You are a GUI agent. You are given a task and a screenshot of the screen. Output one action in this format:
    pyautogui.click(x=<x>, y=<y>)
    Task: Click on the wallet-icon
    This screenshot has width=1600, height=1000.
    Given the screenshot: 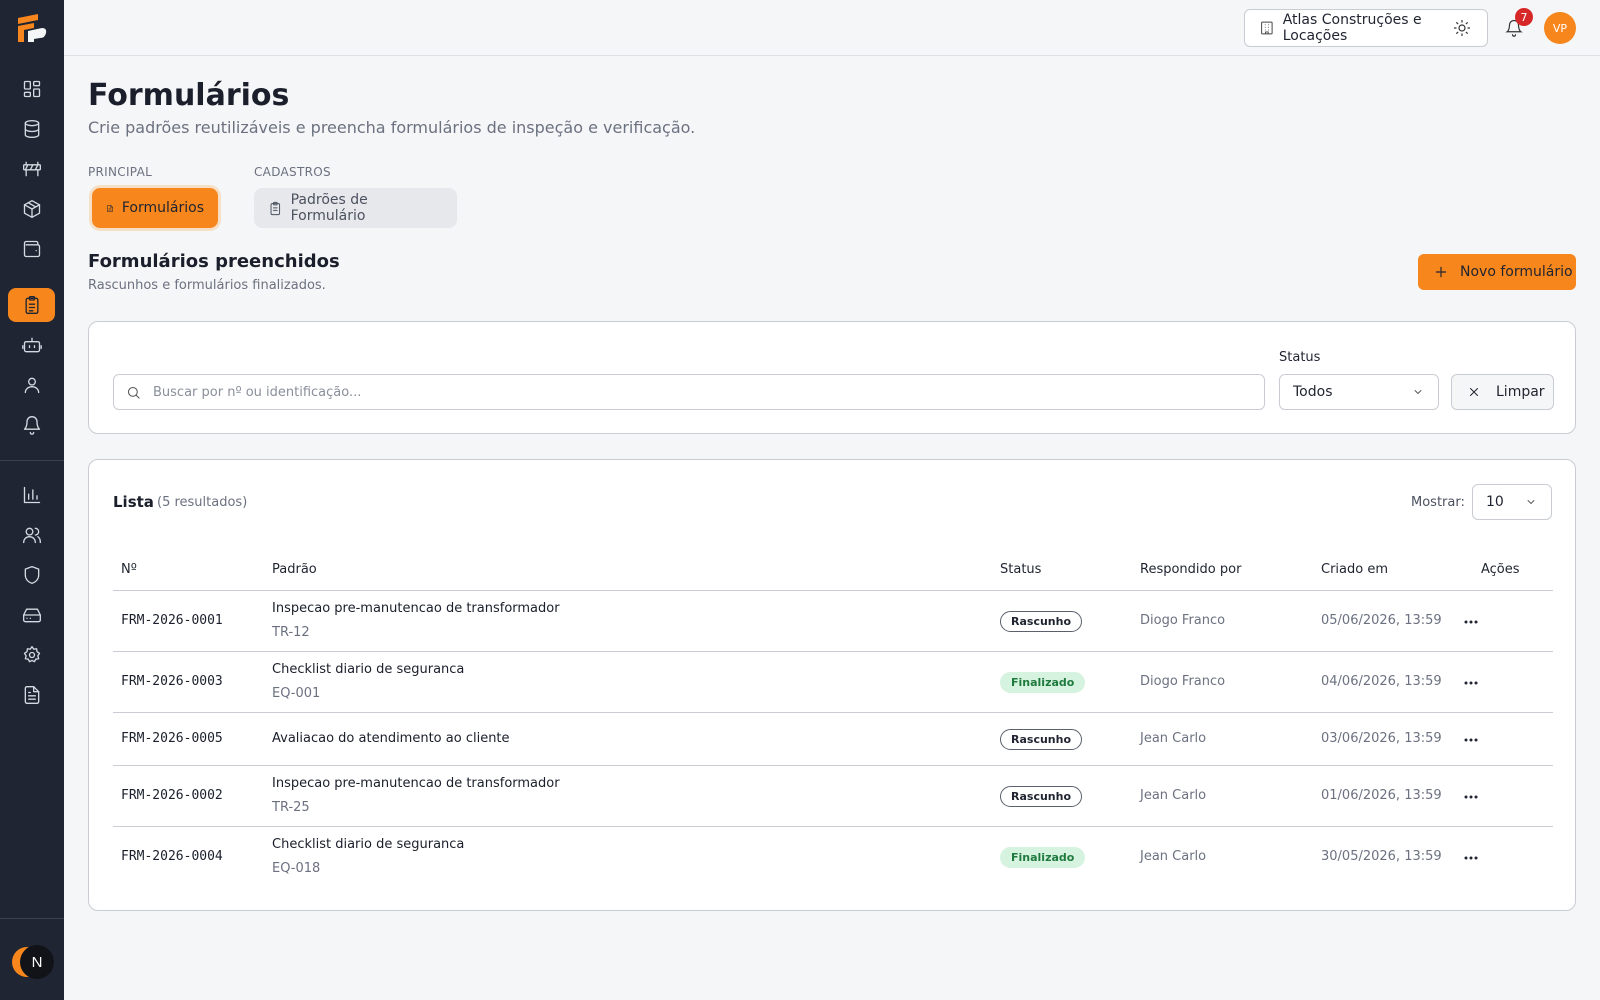 What is the action you would take?
    pyautogui.click(x=31, y=249)
    